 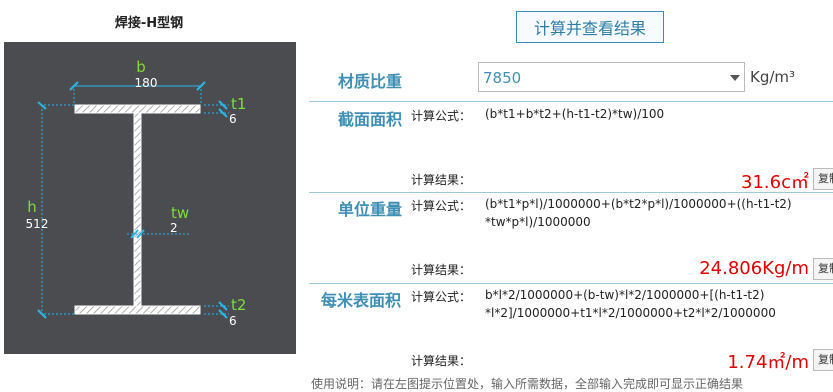 What do you see at coordinates (441, 116) in the screenshot?
I see `area-formula-label: 计算公式：` at bounding box center [441, 116].